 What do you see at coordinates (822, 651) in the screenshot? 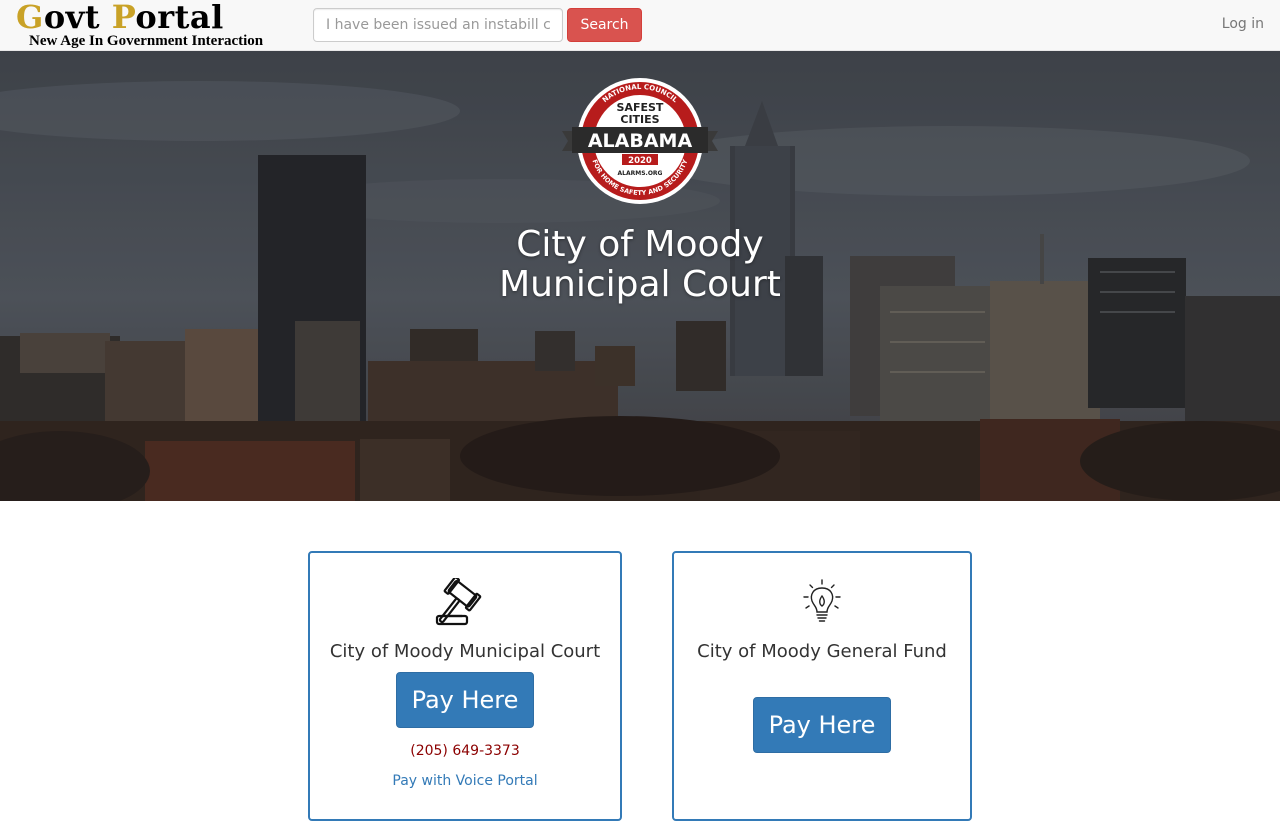
I see `card-title: City of Moody General Fund` at bounding box center [822, 651].